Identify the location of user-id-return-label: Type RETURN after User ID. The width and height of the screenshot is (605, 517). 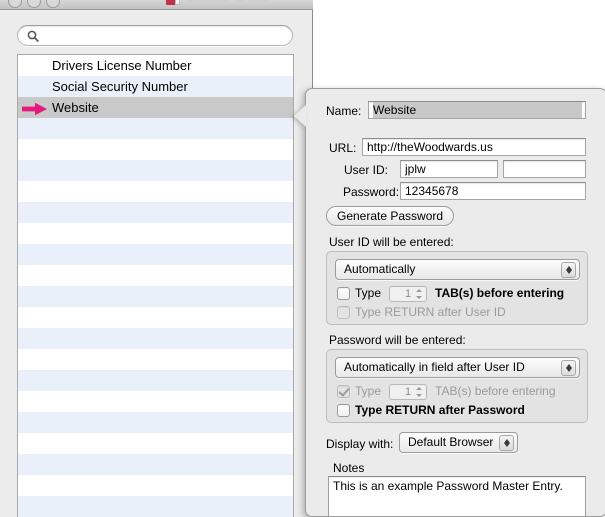
(430, 312).